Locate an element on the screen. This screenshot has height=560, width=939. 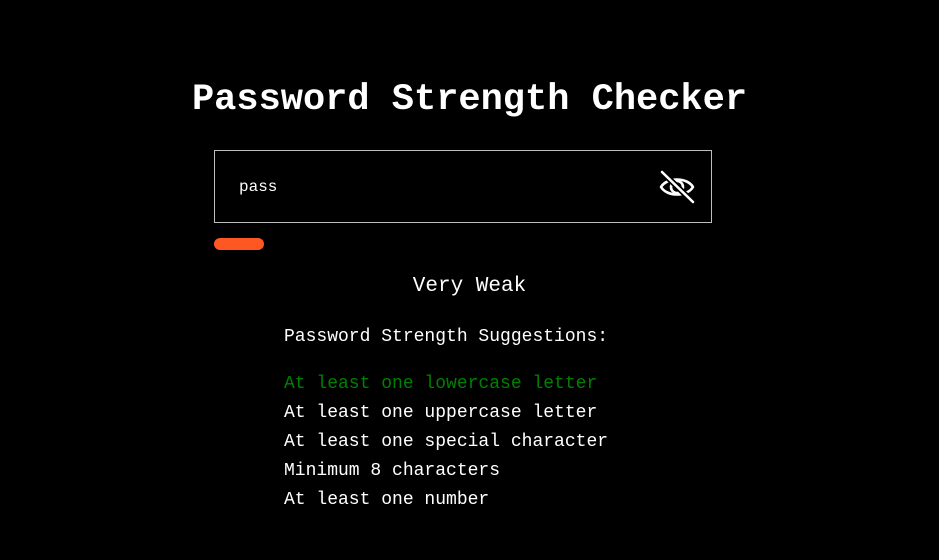
strength-label: Very Weak is located at coordinates (469, 286).